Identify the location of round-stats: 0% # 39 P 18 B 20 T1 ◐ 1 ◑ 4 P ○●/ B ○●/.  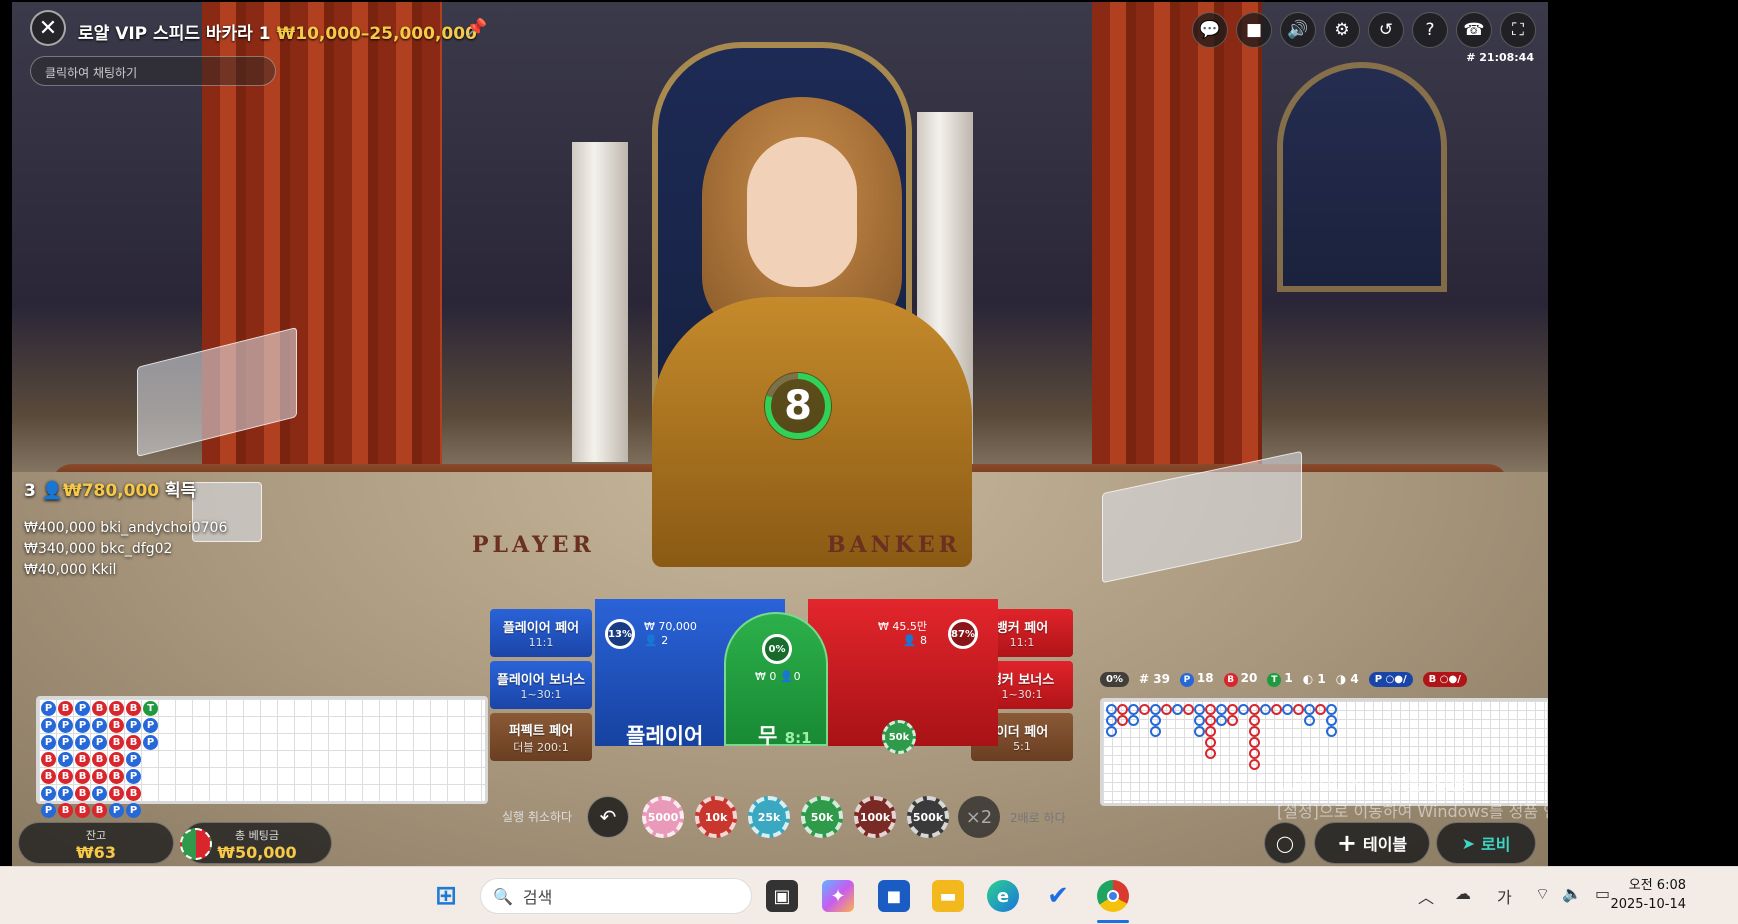
(1324, 679).